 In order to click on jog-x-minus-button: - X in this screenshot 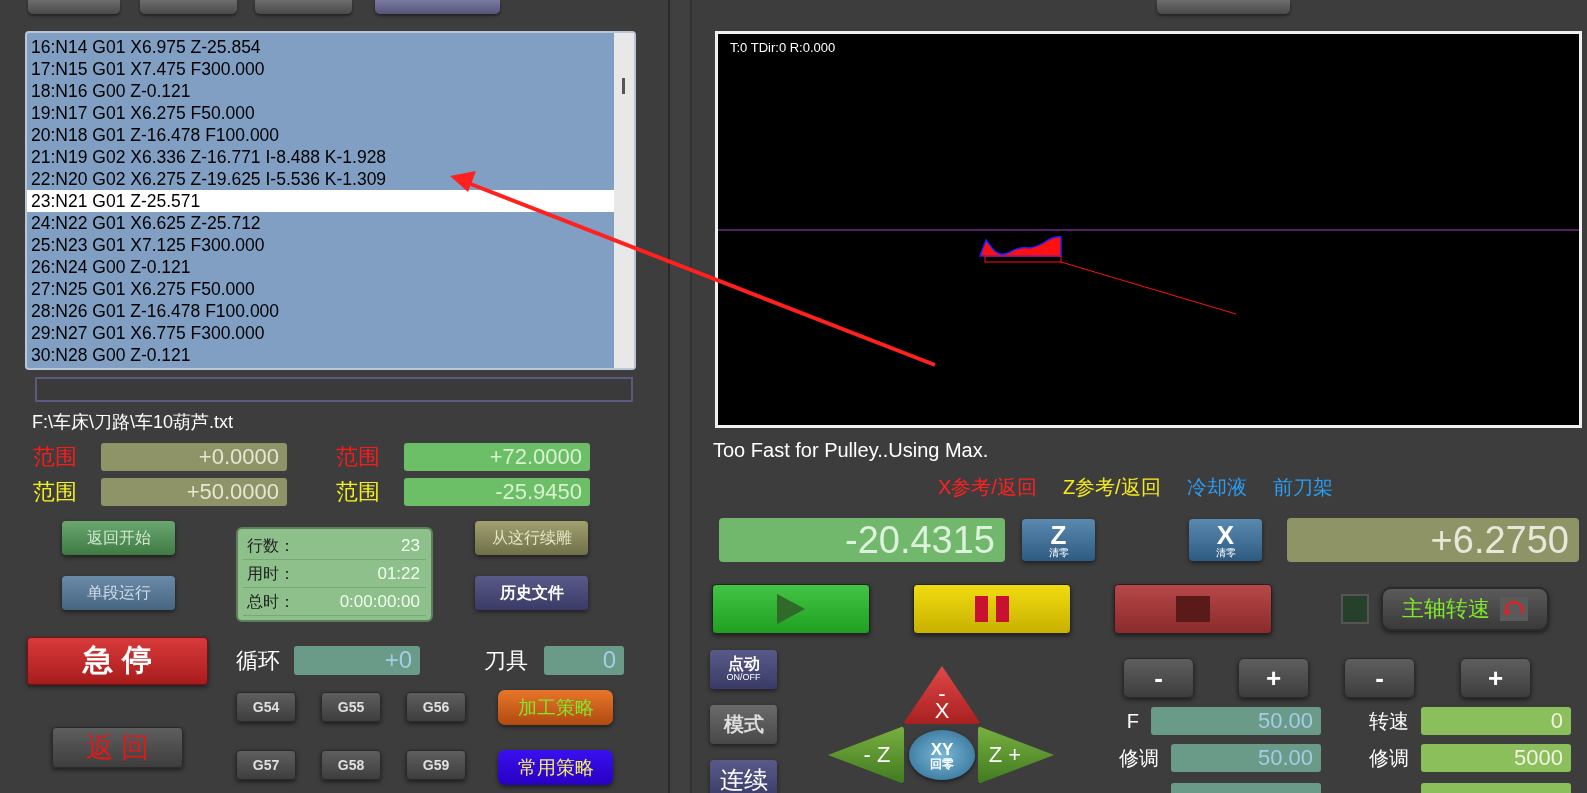, I will do `click(942, 695)`.